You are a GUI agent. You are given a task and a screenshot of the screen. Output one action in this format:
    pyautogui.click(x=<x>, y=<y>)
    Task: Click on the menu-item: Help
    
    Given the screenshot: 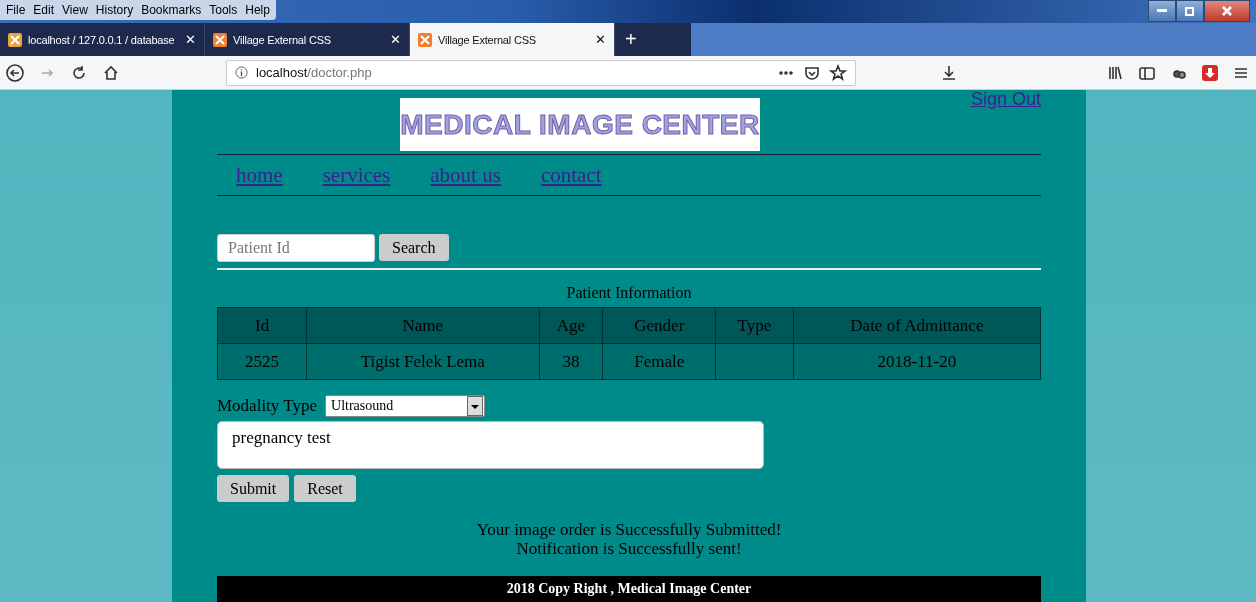 What is the action you would take?
    pyautogui.click(x=257, y=10)
    